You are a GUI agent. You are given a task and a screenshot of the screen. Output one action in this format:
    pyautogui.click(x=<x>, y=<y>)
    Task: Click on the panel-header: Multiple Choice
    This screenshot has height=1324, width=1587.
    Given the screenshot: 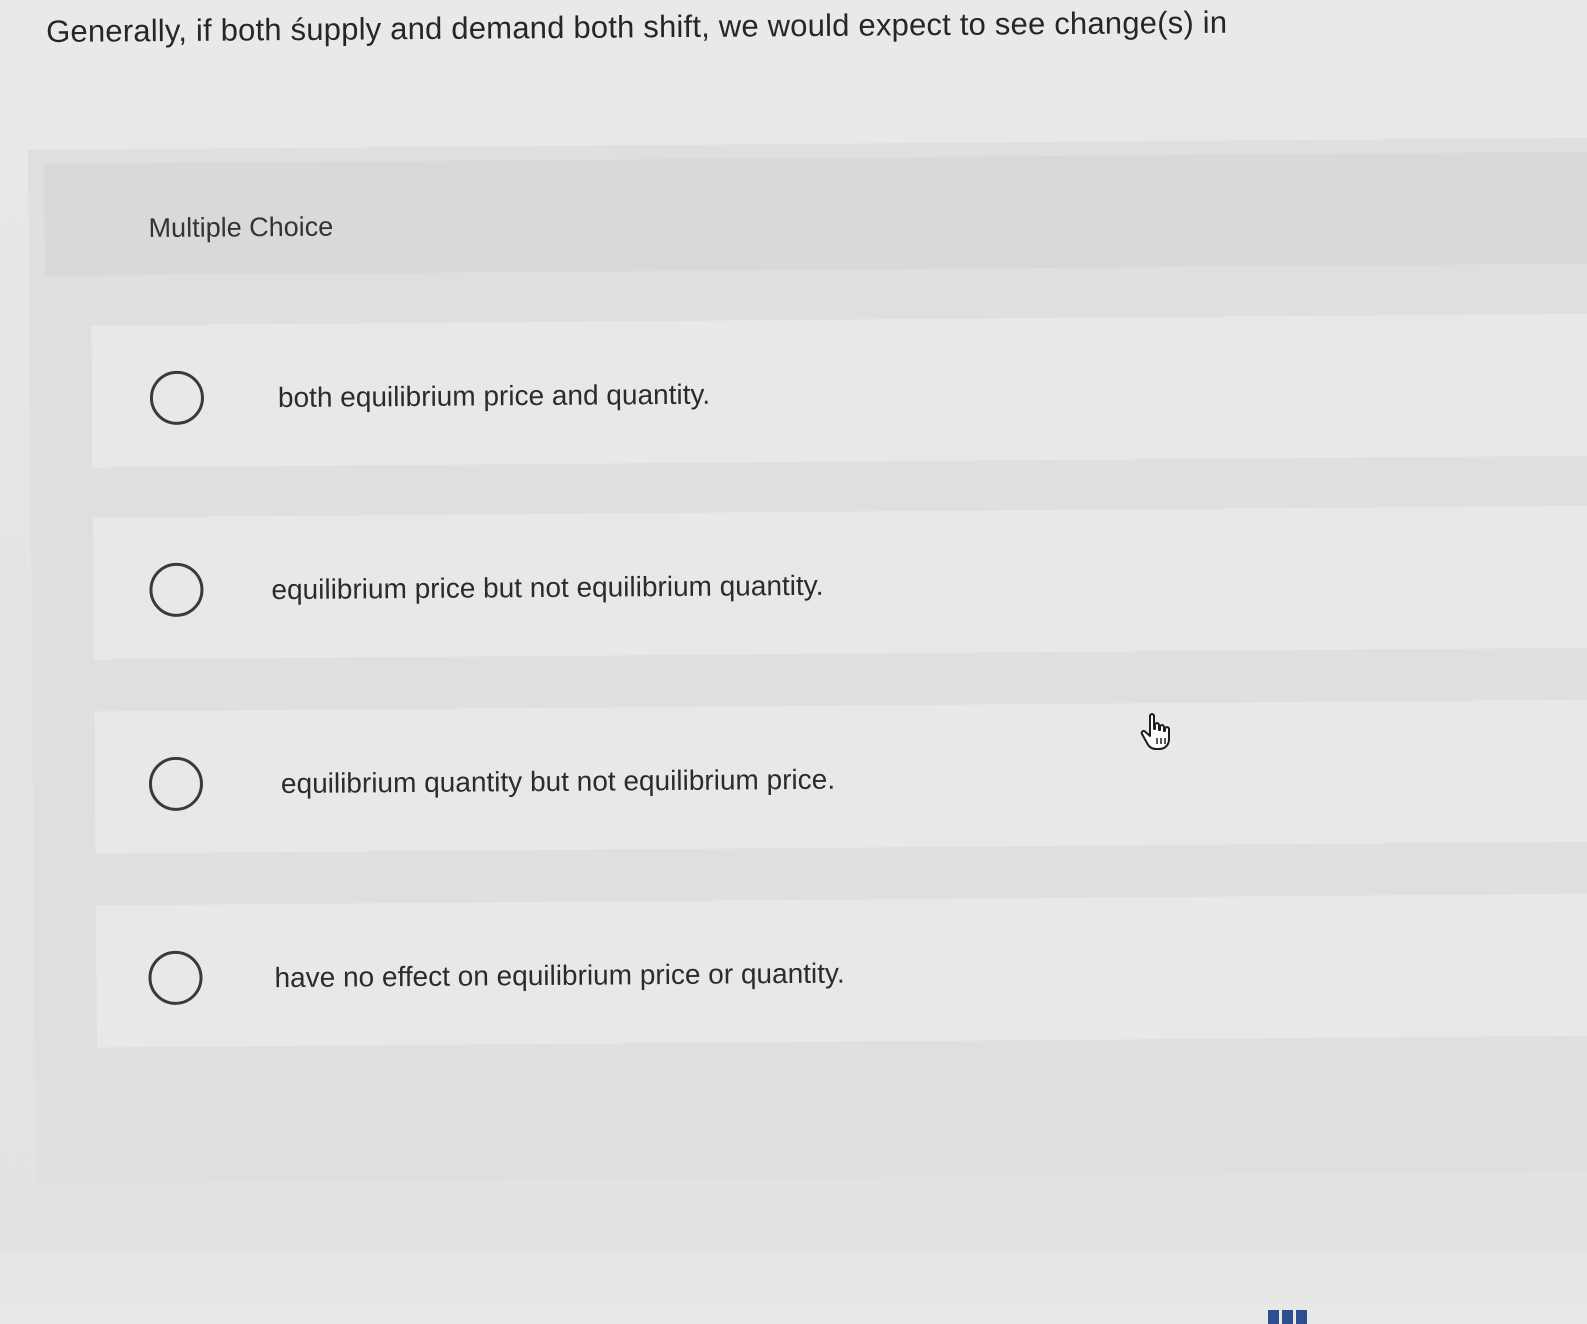 What is the action you would take?
    pyautogui.click(x=815, y=213)
    